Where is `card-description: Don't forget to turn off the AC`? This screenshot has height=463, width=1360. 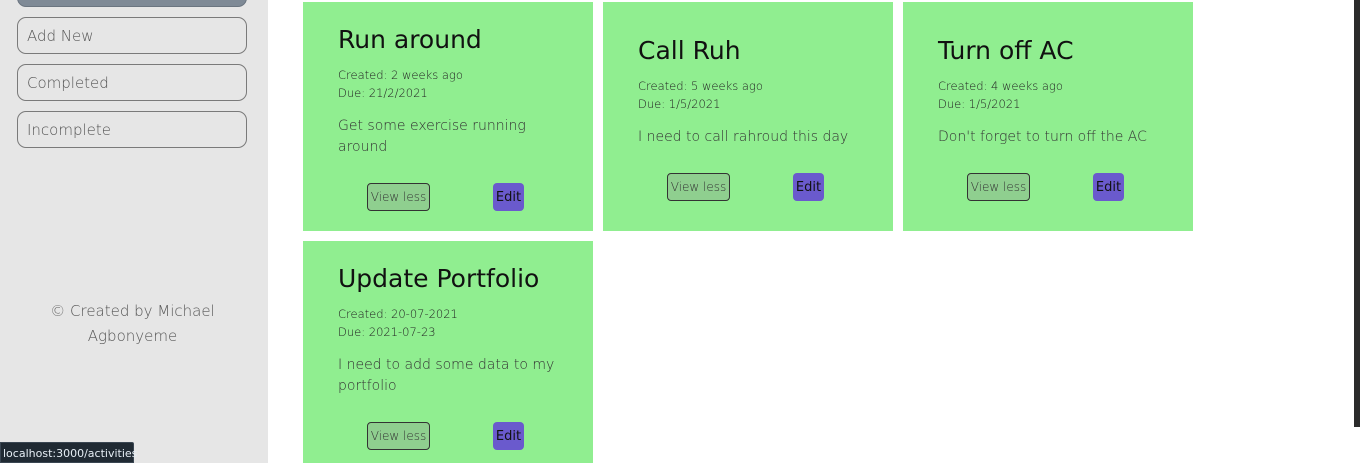
card-description: Don't forget to turn off the AC is located at coordinates (1042, 137).